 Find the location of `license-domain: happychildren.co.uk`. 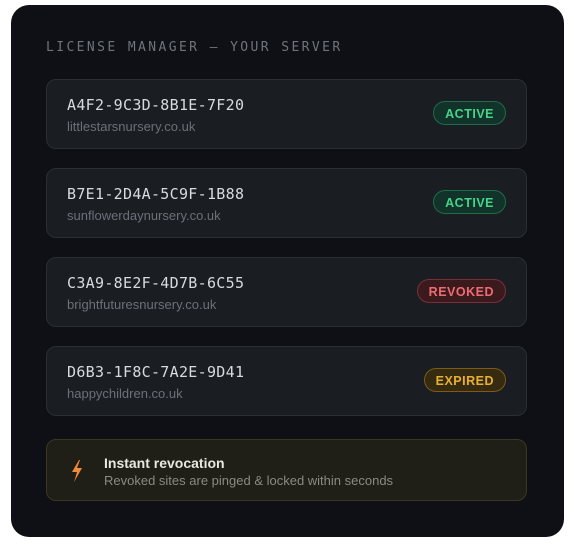

license-domain: happychildren.co.uk is located at coordinates (125, 393).